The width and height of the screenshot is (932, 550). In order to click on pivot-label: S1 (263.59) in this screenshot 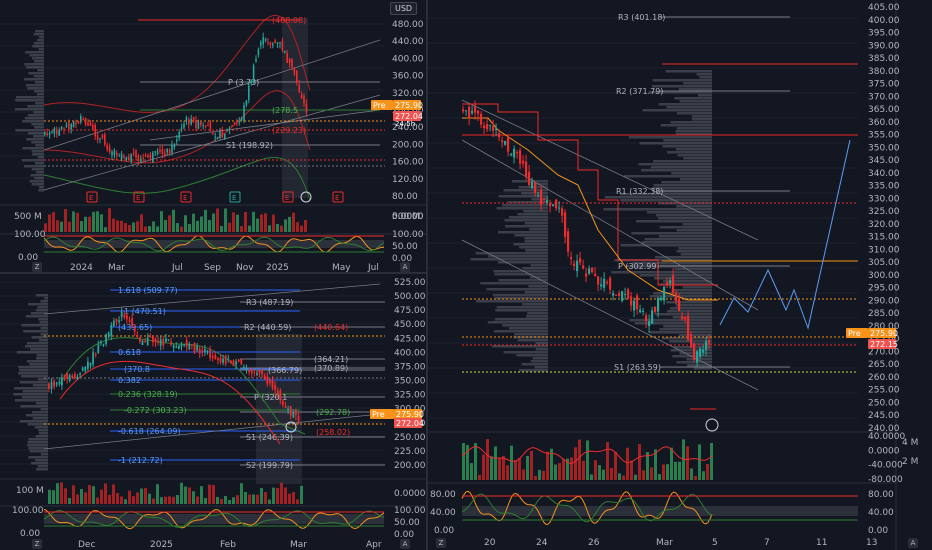, I will do `click(637, 367)`.